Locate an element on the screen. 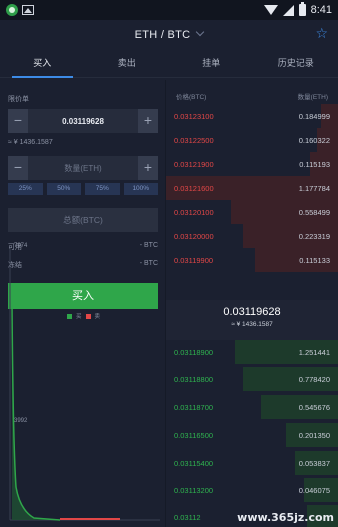 Image resolution: width=338 pixels, height=527 pixels. ask-row: 0.03123100 0.184999 is located at coordinates (252, 116).